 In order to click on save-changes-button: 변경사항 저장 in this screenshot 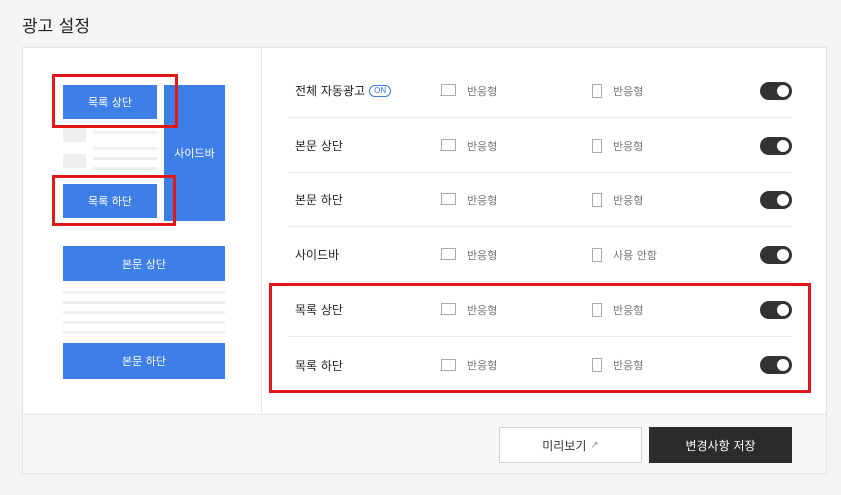, I will do `click(720, 445)`.